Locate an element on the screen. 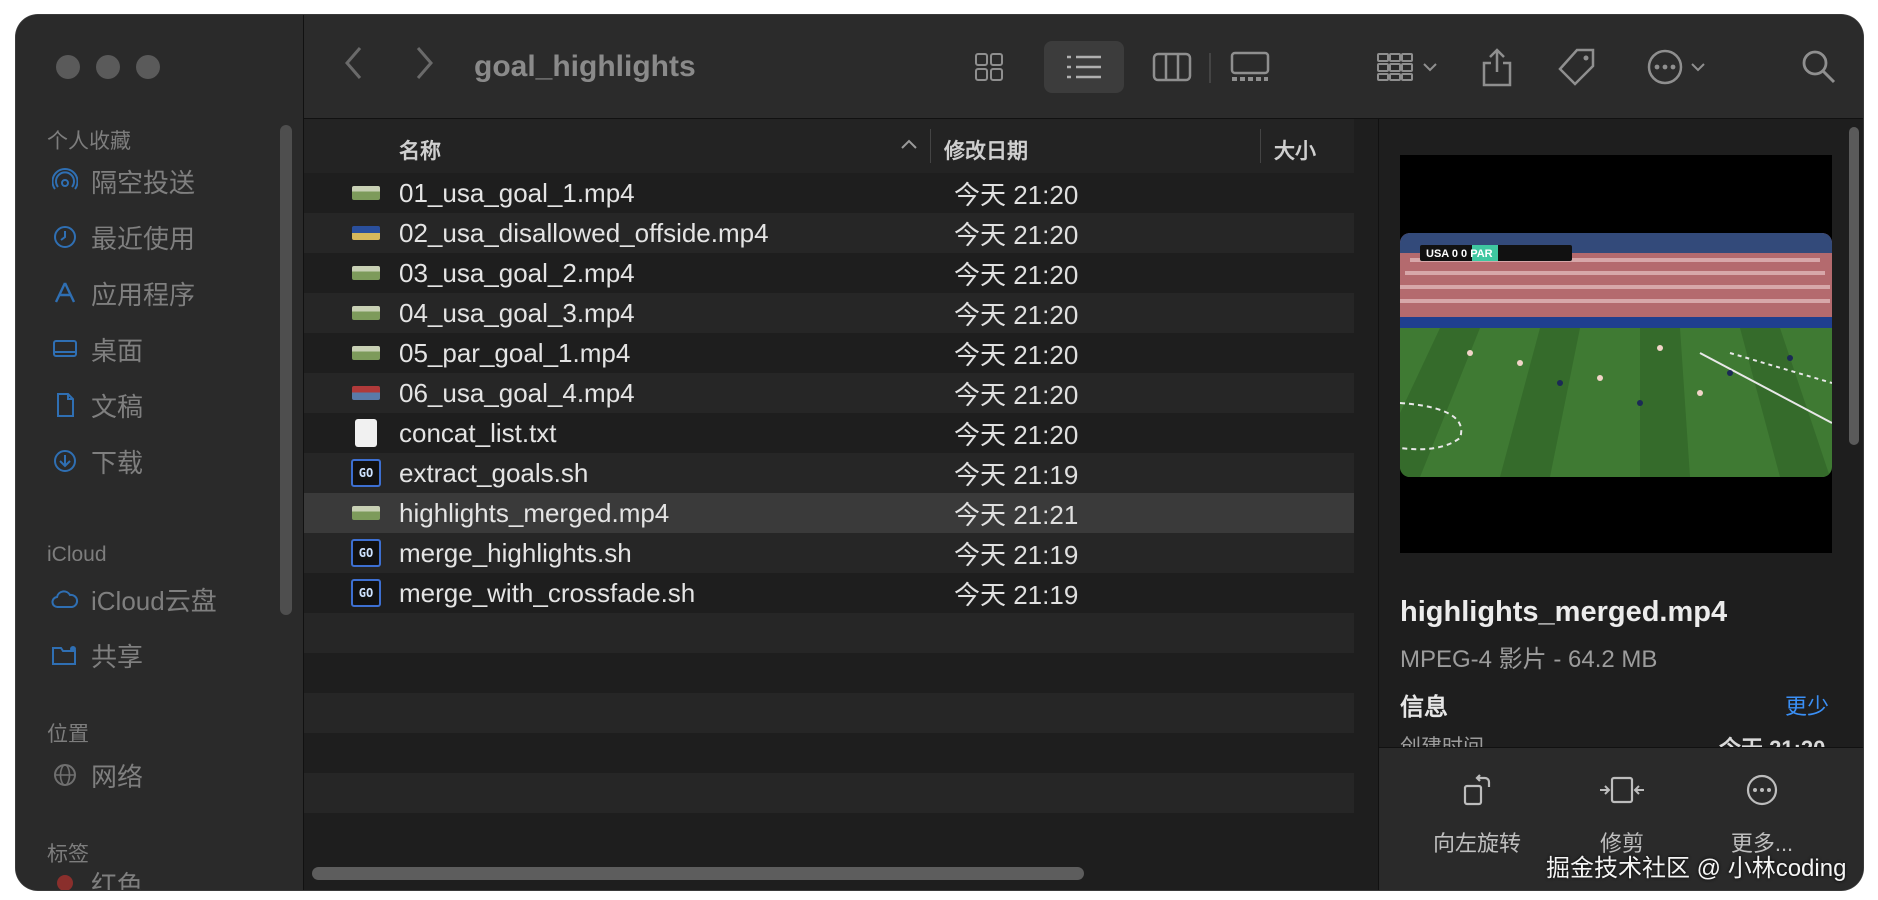 This screenshot has height=900, width=1878. search-icon is located at coordinates (1819, 67).